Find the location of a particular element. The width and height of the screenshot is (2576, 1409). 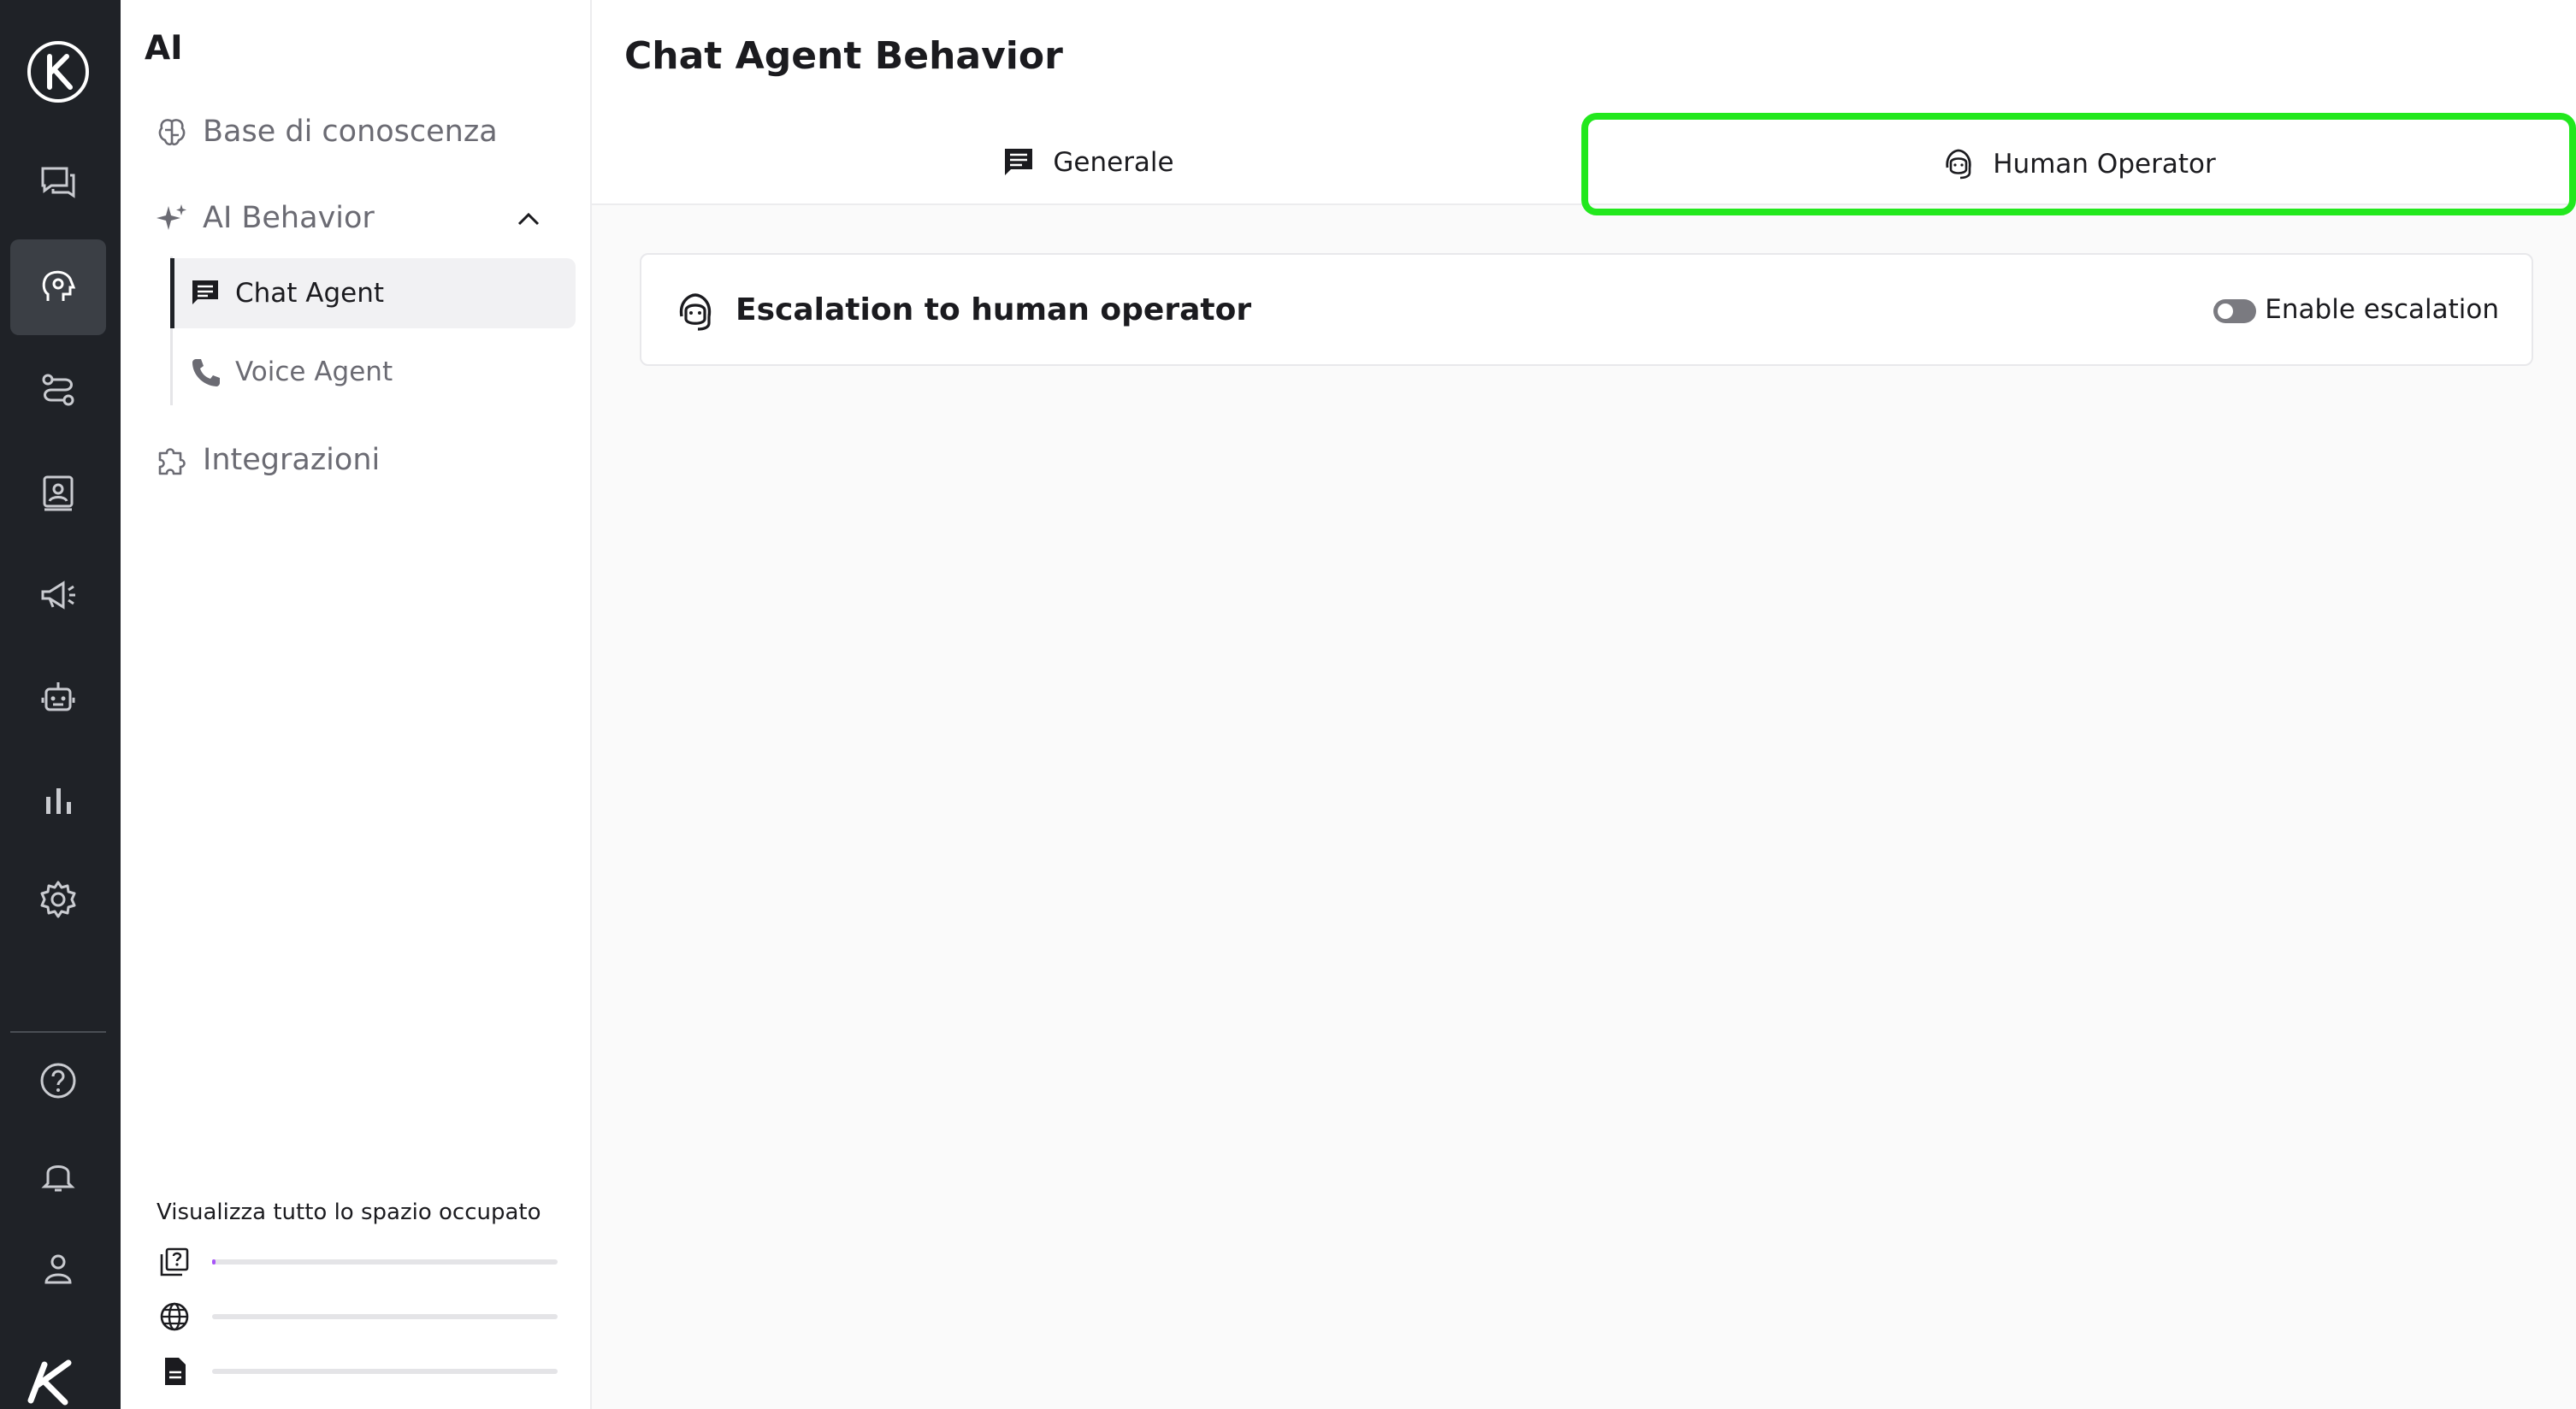

storage-row-web is located at coordinates (363, 1316).